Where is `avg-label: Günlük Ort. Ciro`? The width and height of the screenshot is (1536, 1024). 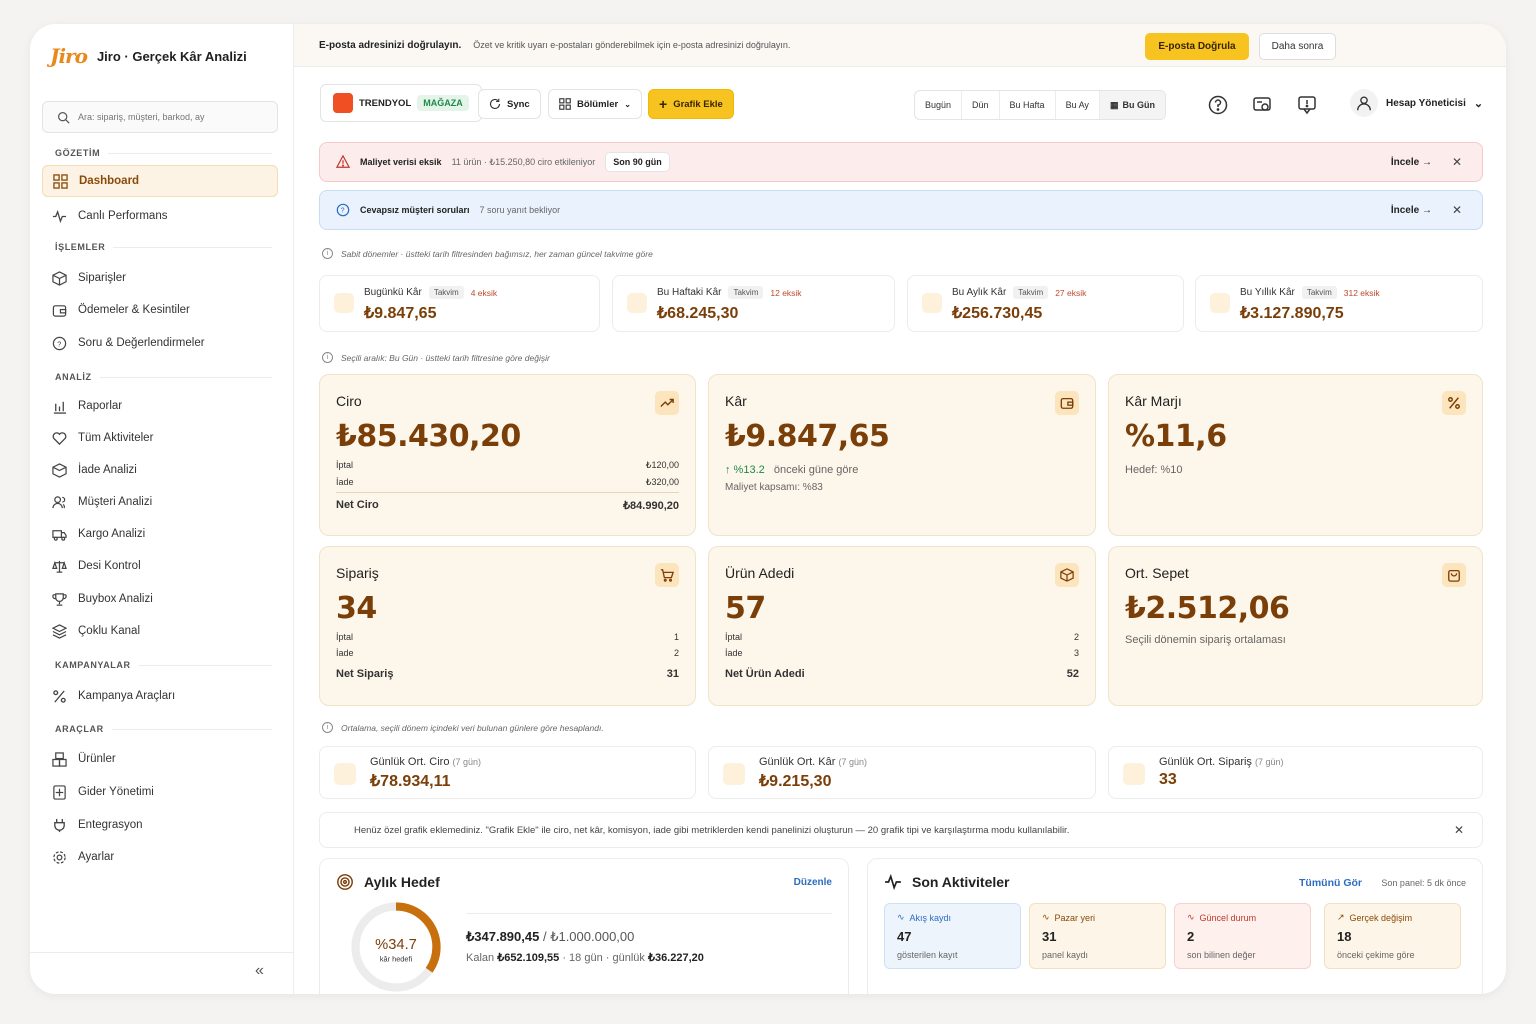
avg-label: Günlük Ort. Ciro is located at coordinates (410, 762).